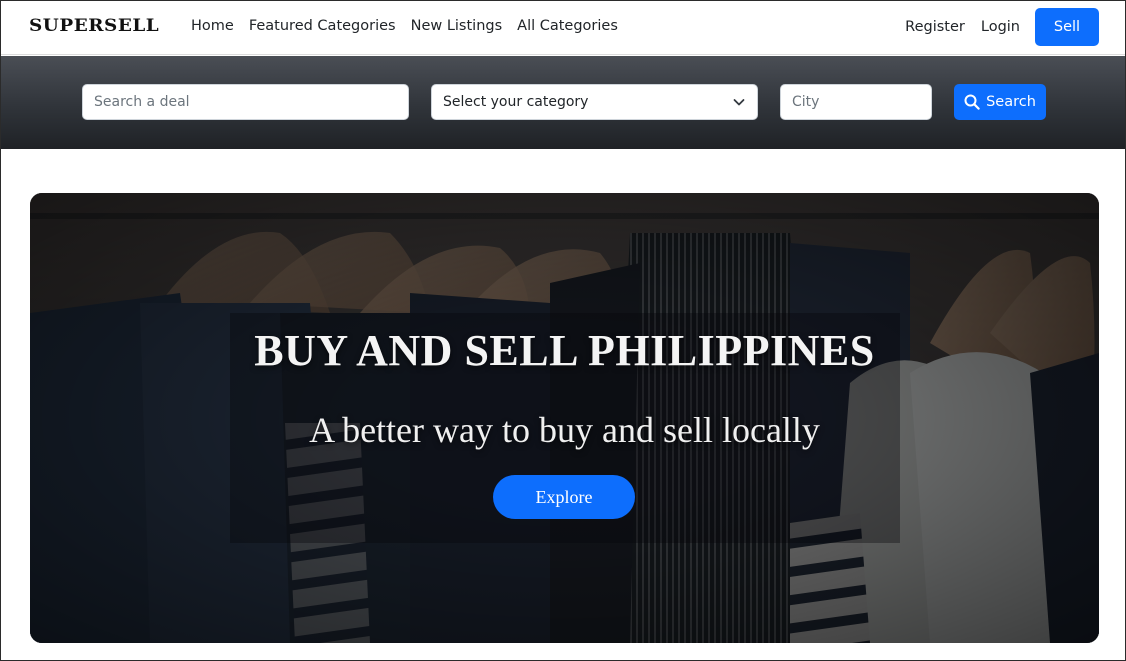  I want to click on category-select: Select your category, so click(594, 102).